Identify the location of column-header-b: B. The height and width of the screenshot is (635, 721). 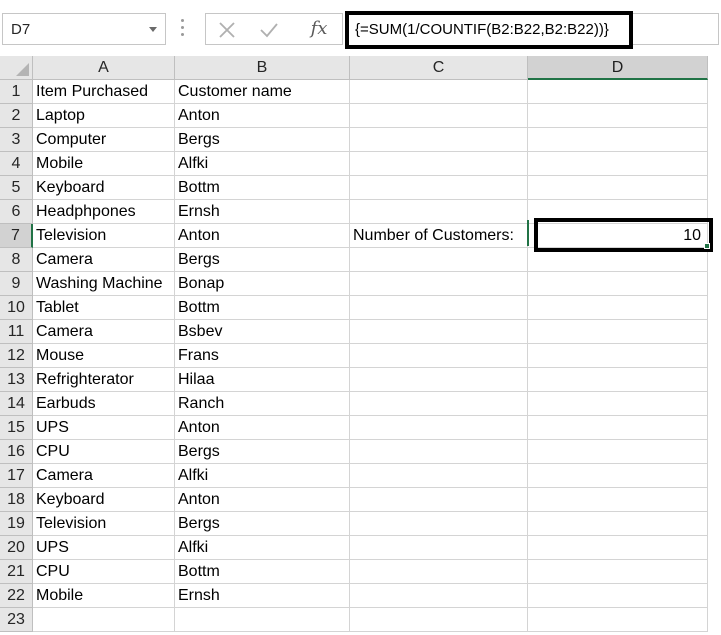
(262, 68).